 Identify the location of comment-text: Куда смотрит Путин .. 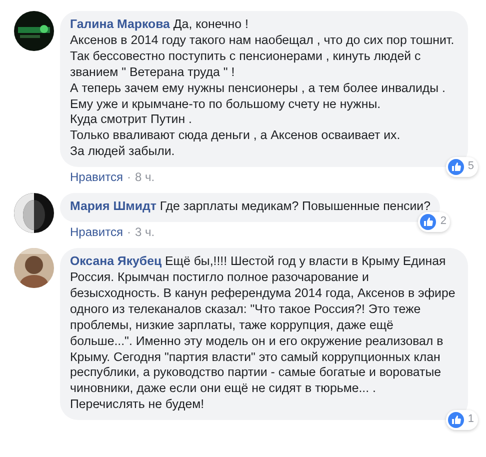
(131, 120).